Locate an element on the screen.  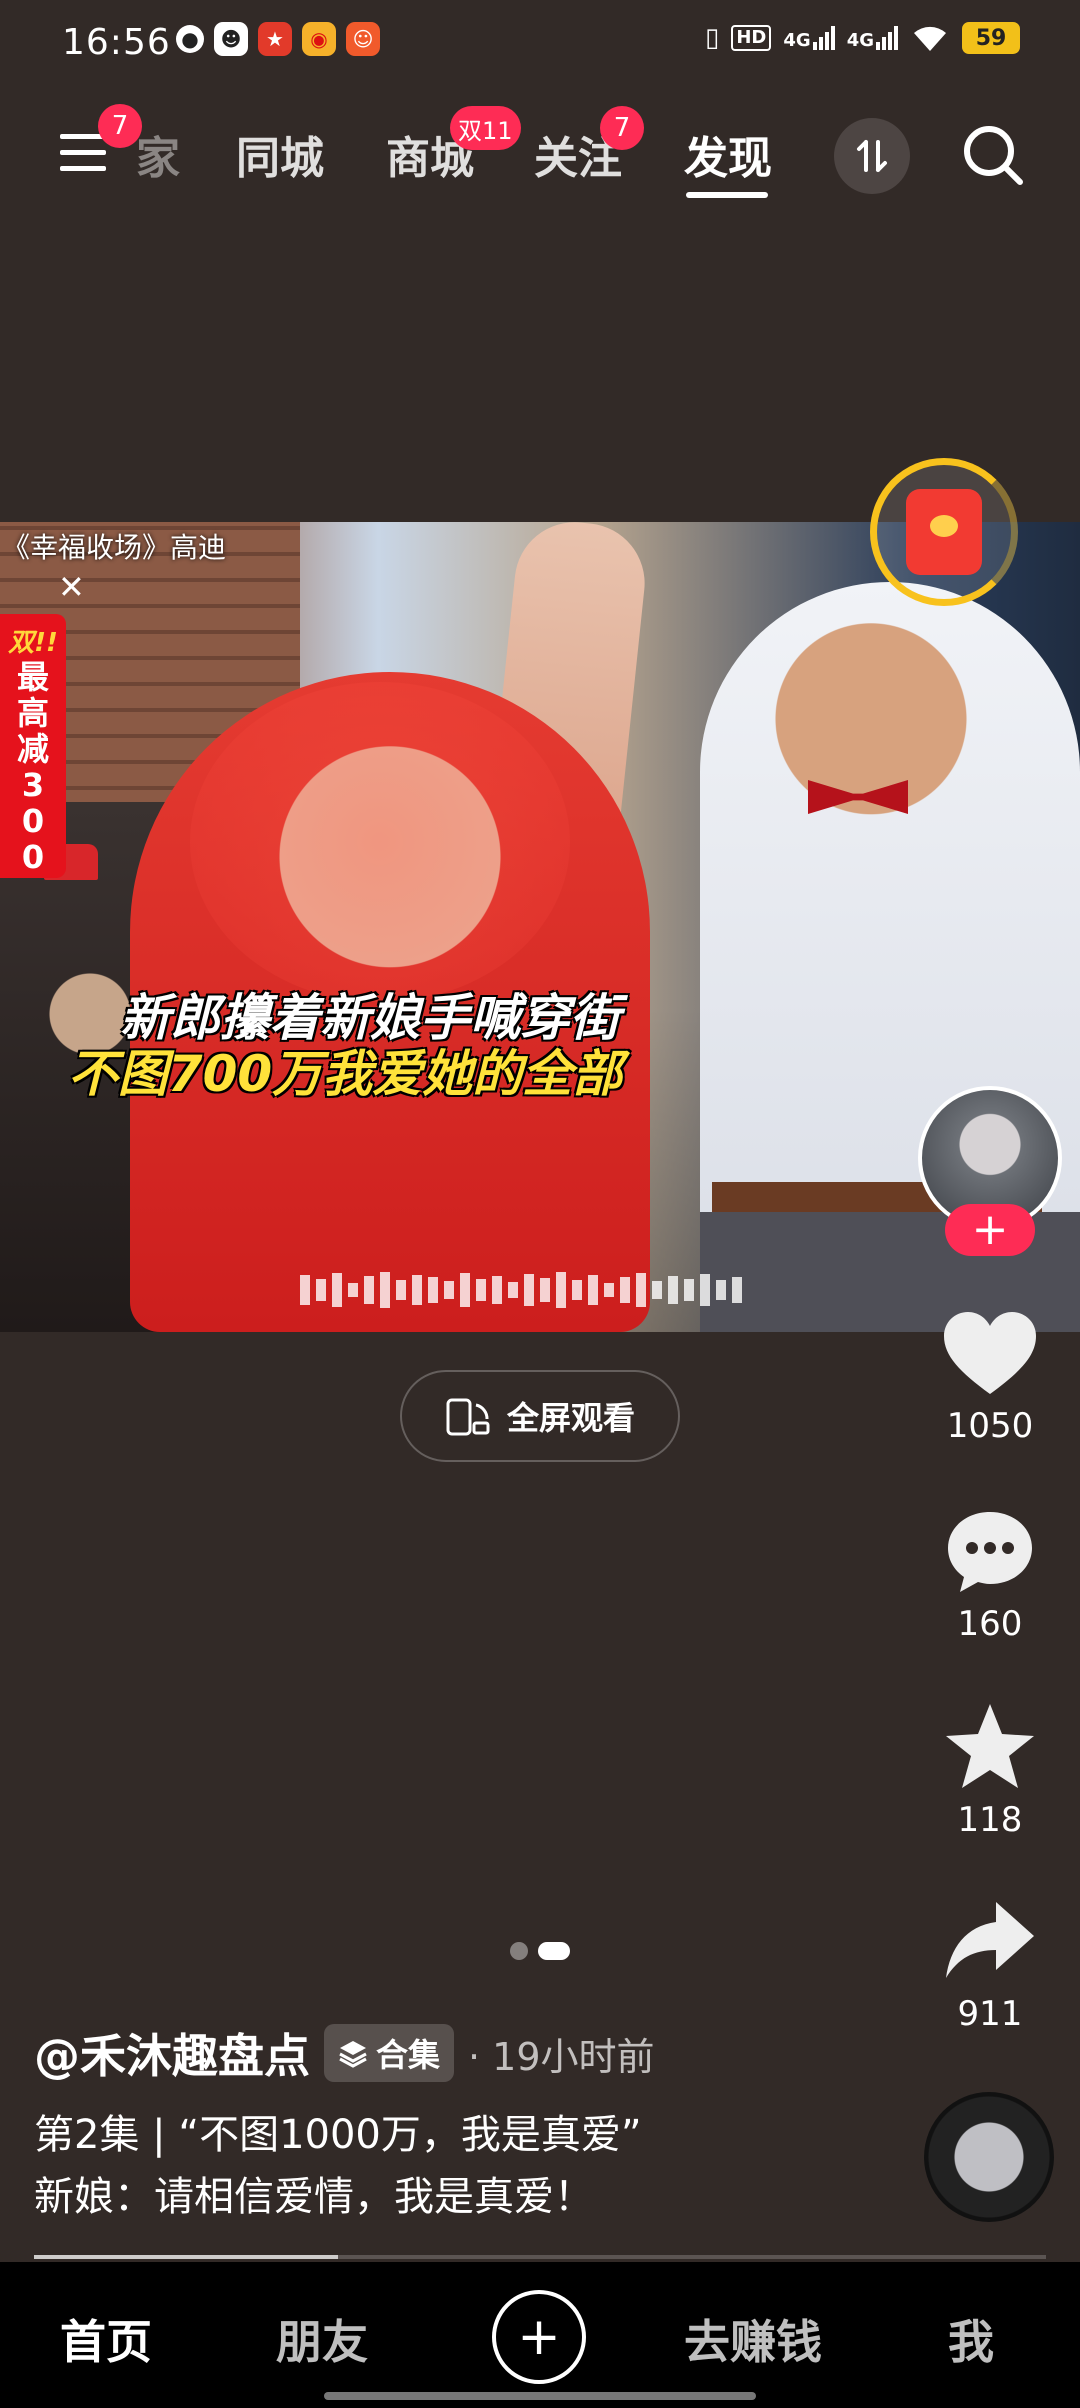
layers-icon is located at coordinates (353, 2054).